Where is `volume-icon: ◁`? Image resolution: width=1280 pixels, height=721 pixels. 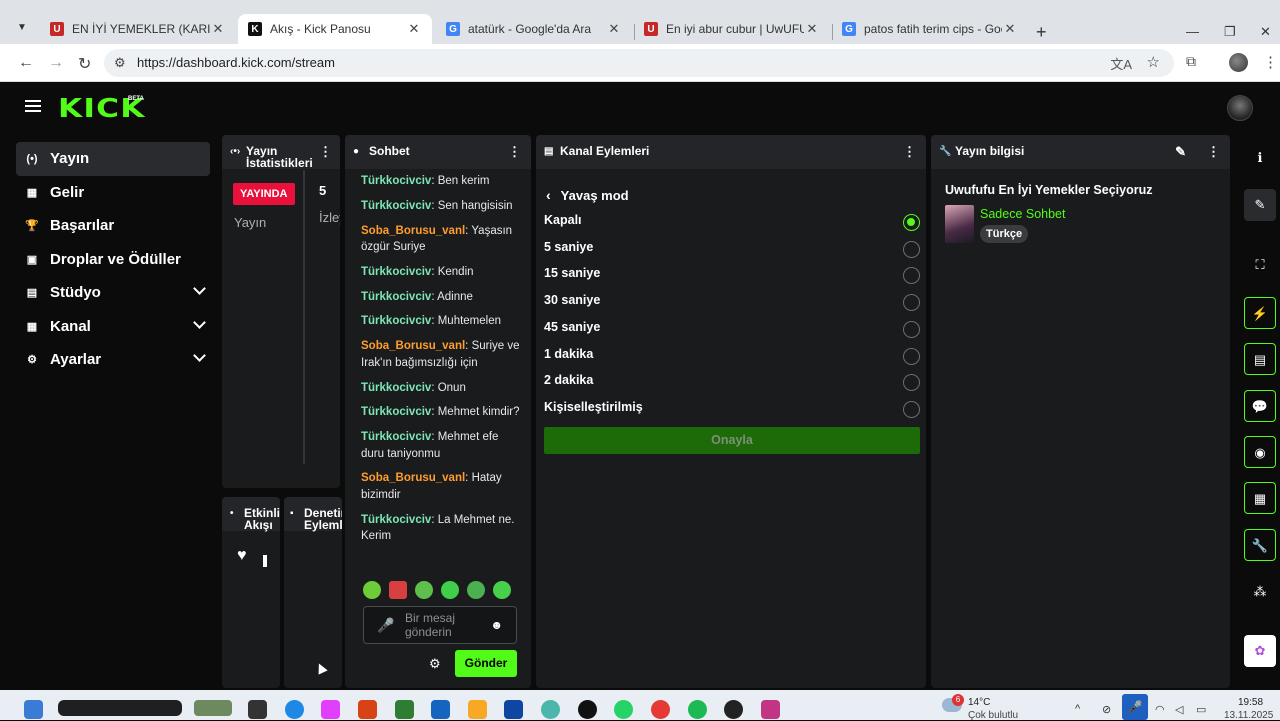
volume-icon: ◁ is located at coordinates (1179, 709).